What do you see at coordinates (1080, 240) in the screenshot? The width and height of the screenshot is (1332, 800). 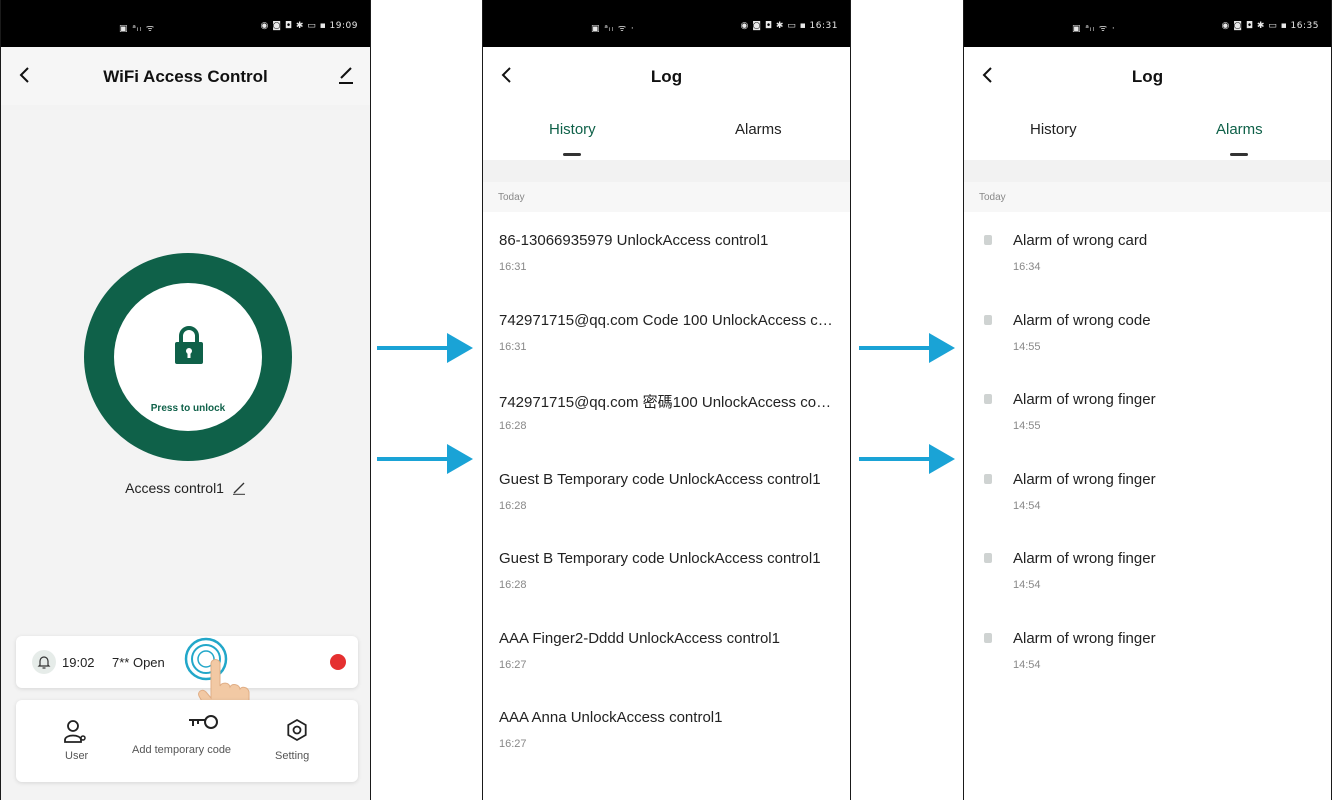 I see `alarm-entry-title: Alarm of wrong card` at bounding box center [1080, 240].